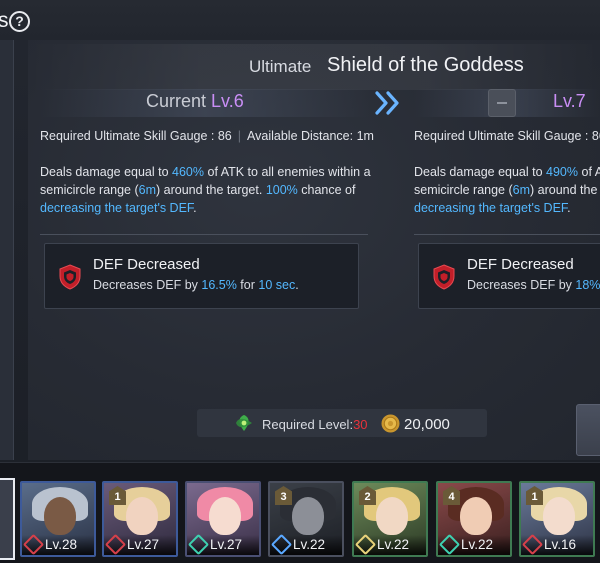 The width and height of the screenshot is (600, 563). I want to click on gold-cost: 20,000, so click(427, 424).